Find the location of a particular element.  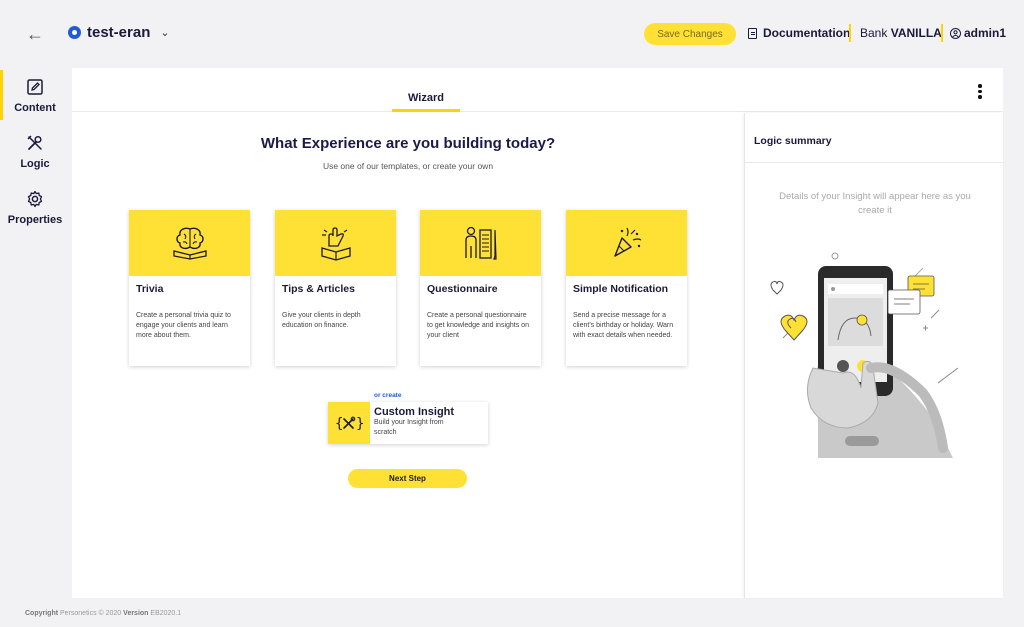

page-title: What Experience are you building today? is located at coordinates (408, 143).